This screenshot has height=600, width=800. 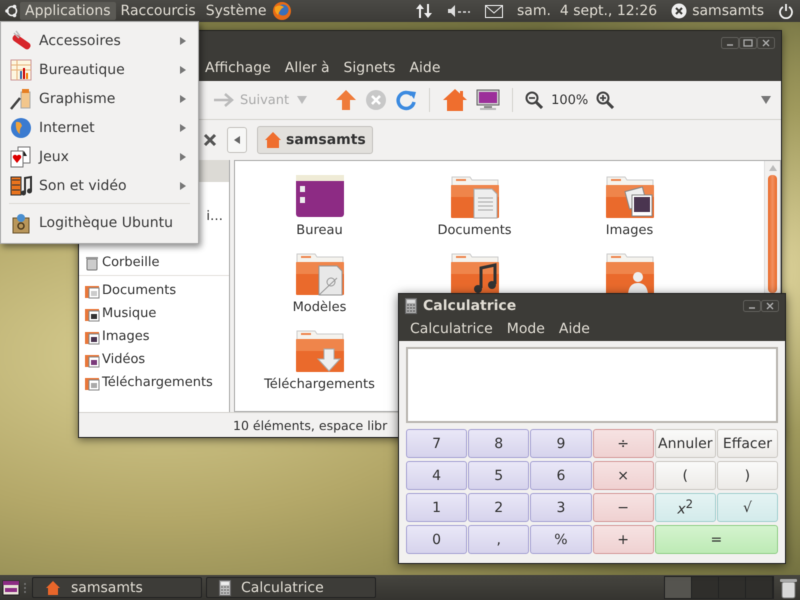 I want to click on calculator-key: %, so click(x=561, y=539).